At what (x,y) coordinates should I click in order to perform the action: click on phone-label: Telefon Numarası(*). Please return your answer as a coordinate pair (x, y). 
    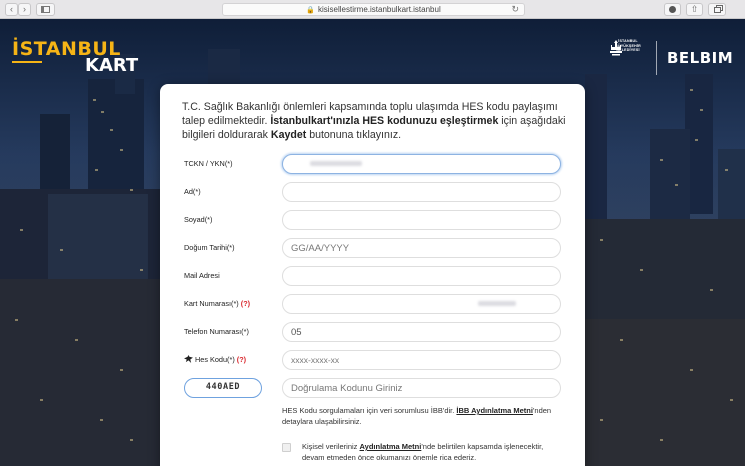
    Looking at the image, I should click on (216, 331).